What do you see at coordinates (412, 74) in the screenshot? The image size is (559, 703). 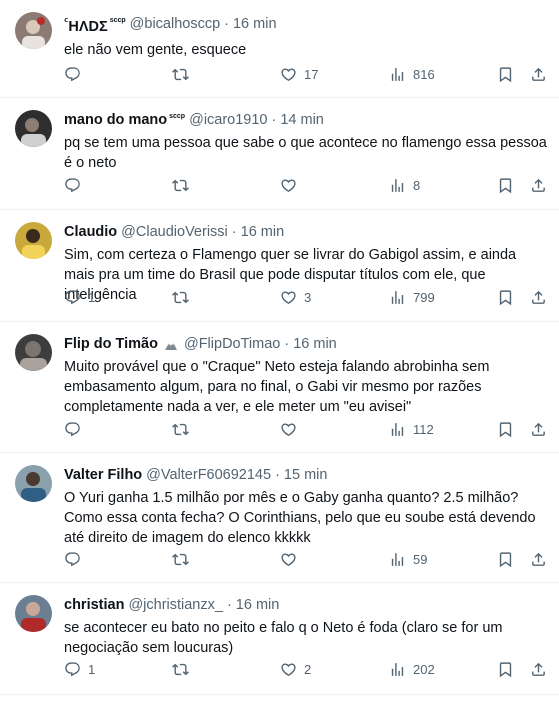 I see `views-button: 816` at bounding box center [412, 74].